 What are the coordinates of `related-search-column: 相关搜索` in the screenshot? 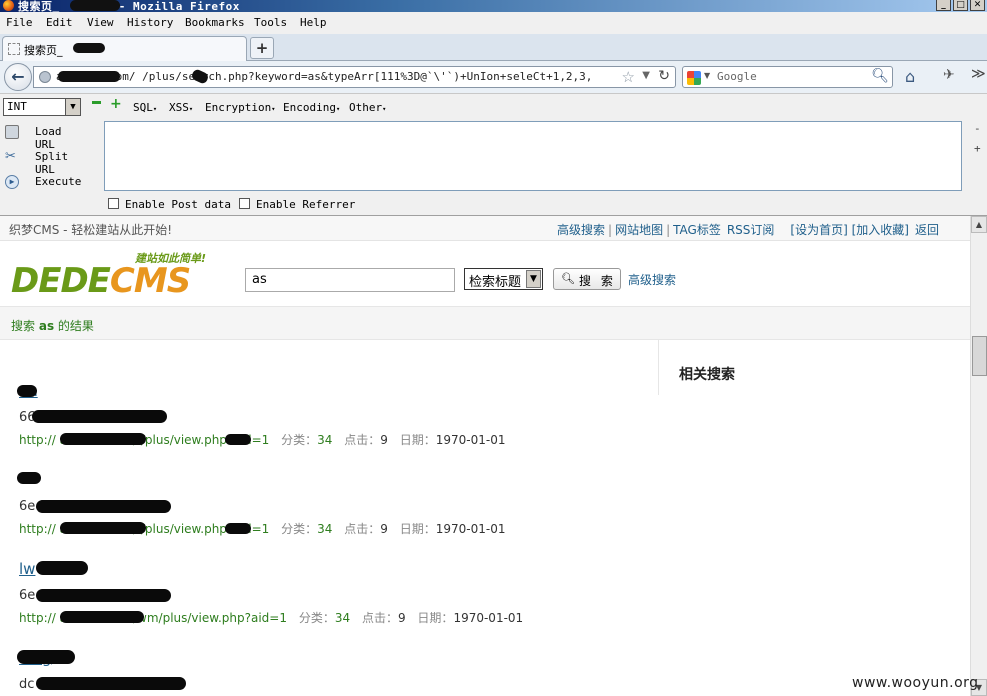 It's located at (814, 367).